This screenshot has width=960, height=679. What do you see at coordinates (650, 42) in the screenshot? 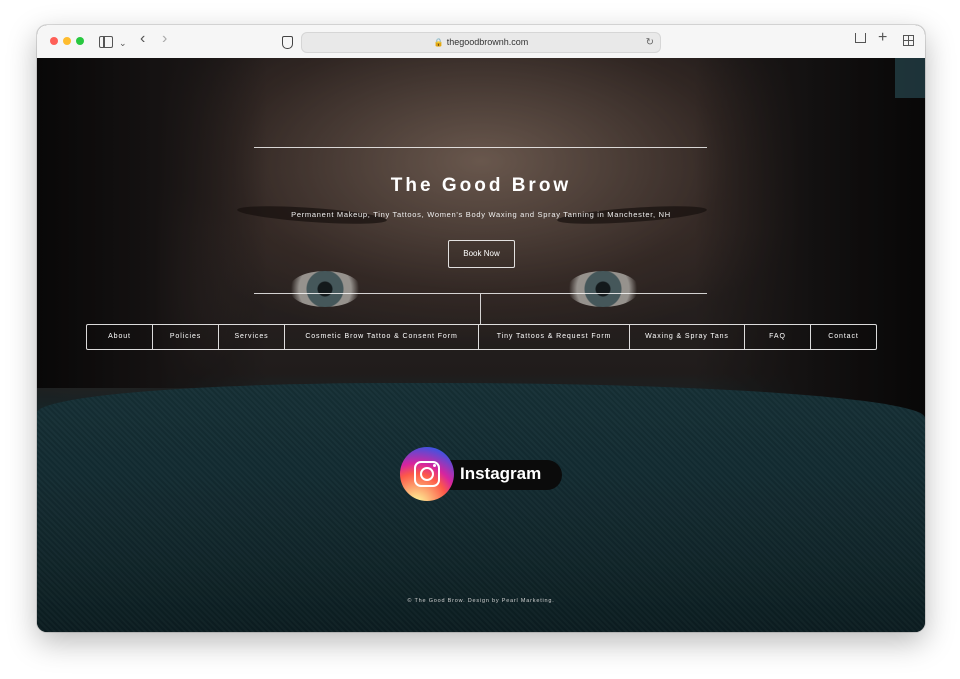
I see `reload-icon: ↻` at bounding box center [650, 42].